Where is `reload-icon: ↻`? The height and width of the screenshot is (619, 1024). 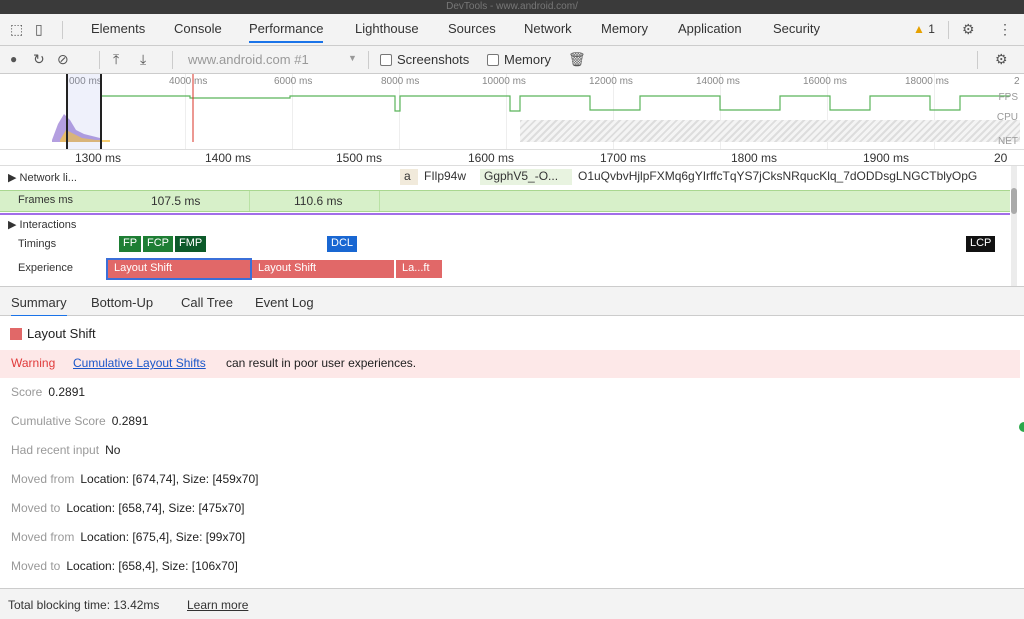 reload-icon: ↻ is located at coordinates (39, 59).